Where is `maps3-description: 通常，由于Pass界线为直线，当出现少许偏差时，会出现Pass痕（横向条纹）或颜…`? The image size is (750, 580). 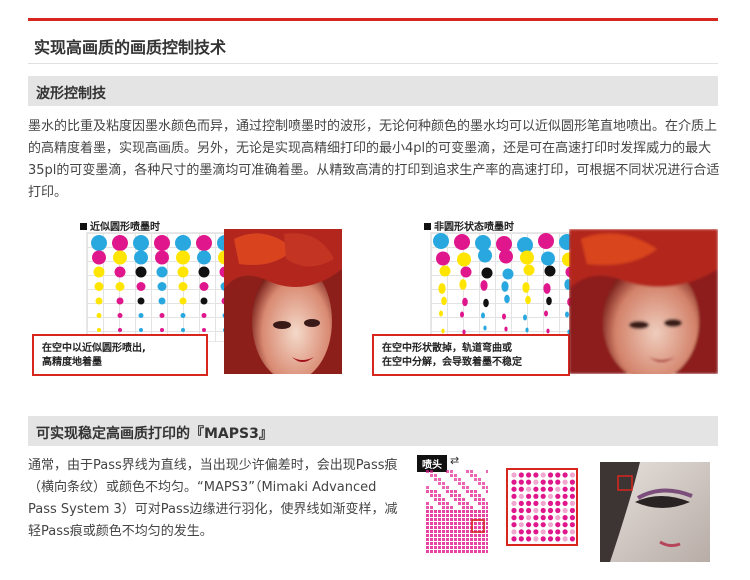
maps3-description: 通常，由于Pass界线为直线，当出现少许偏差时，会出现Pass痕（横向条纹）或颜… is located at coordinates (213, 498).